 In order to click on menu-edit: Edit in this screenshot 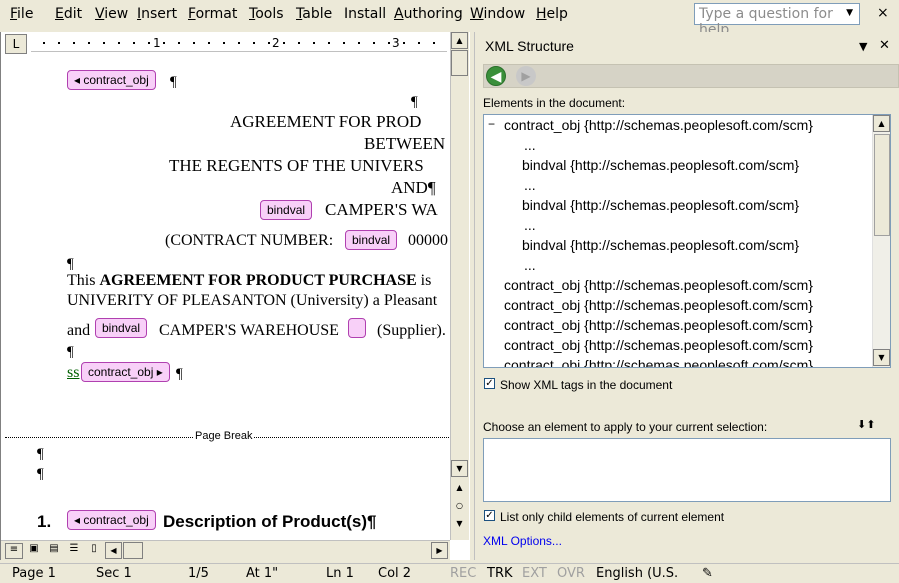, I will do `click(68, 14)`.